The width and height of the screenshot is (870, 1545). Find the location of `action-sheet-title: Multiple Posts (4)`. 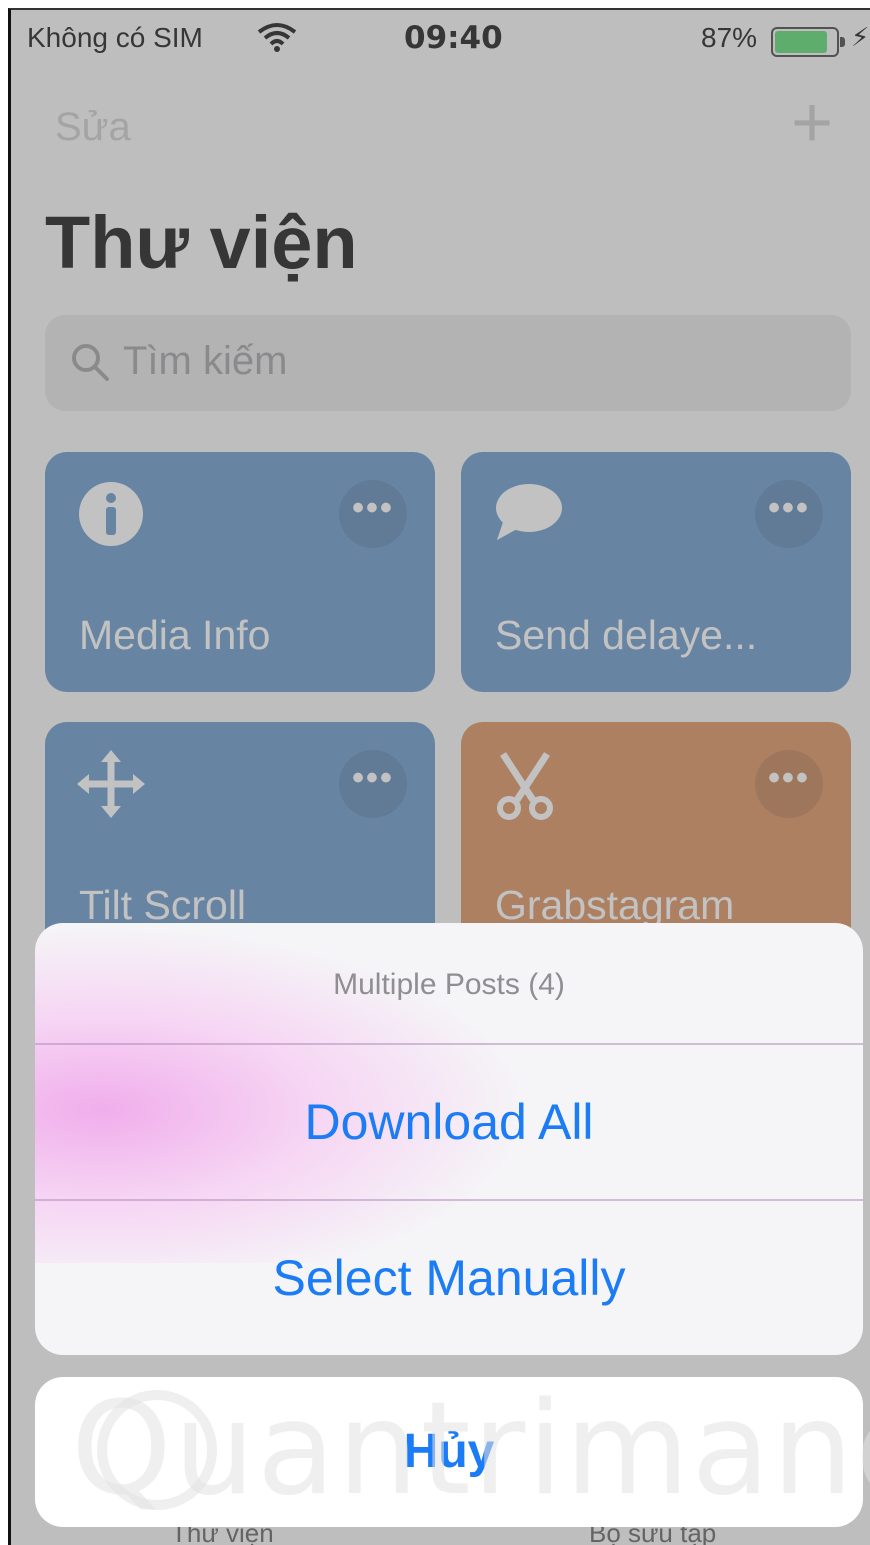

action-sheet-title: Multiple Posts (4) is located at coordinates (449, 984).